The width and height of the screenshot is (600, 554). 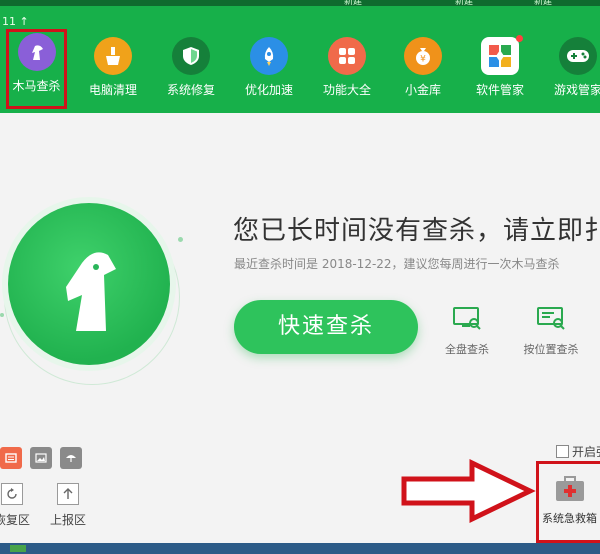 I want to click on nav-vault: ¥ 小金库, so click(x=423, y=68).